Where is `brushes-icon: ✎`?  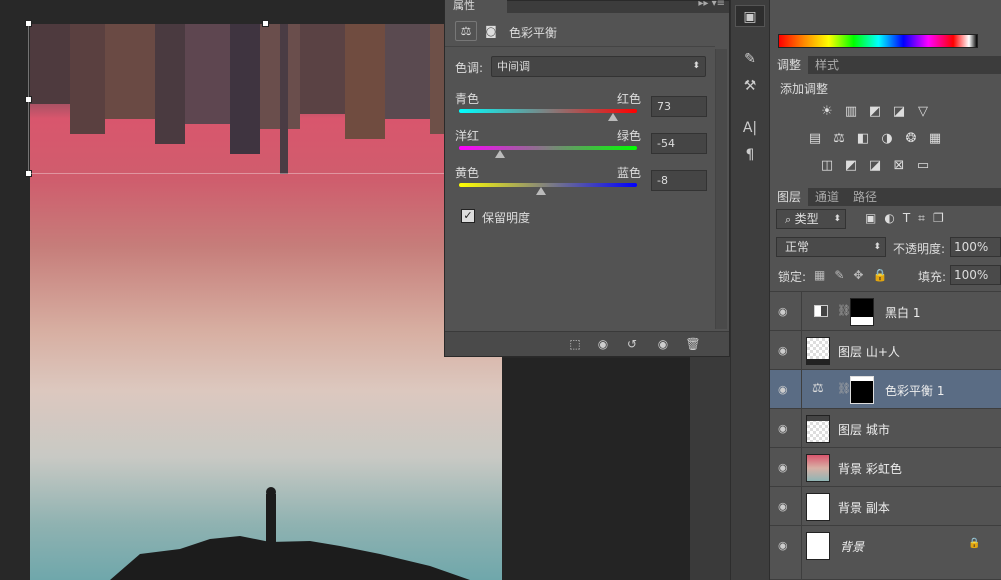
brushes-icon: ✎ is located at coordinates (750, 59).